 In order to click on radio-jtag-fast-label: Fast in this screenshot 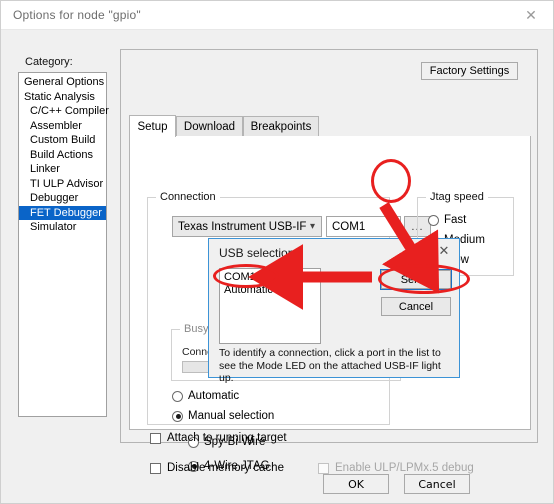, I will do `click(455, 220)`.